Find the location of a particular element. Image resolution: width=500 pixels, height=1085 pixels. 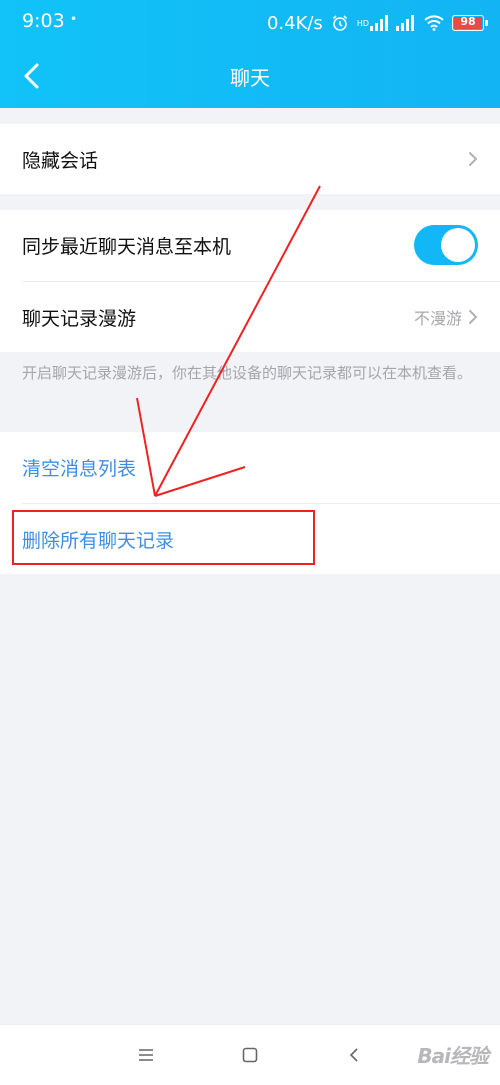

sync-section: 同步最近聊天消息至本机 聊天记录漫游 不漫游 is located at coordinates (250, 281).